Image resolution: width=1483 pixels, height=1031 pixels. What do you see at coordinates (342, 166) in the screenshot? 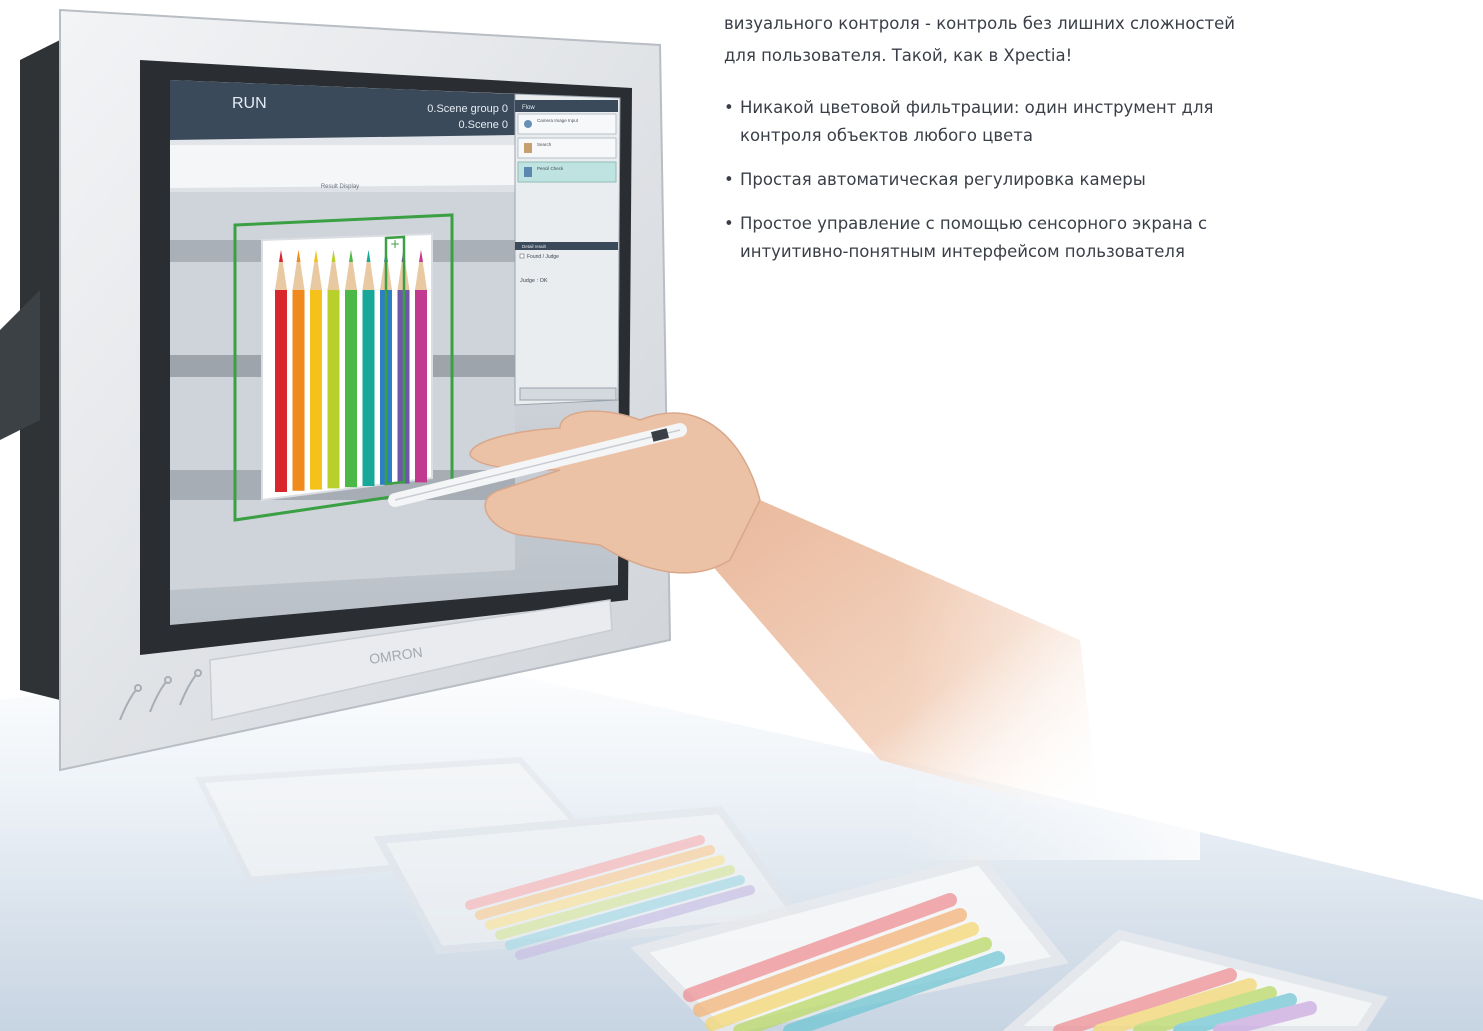
I see `toolbar-strip` at bounding box center [342, 166].